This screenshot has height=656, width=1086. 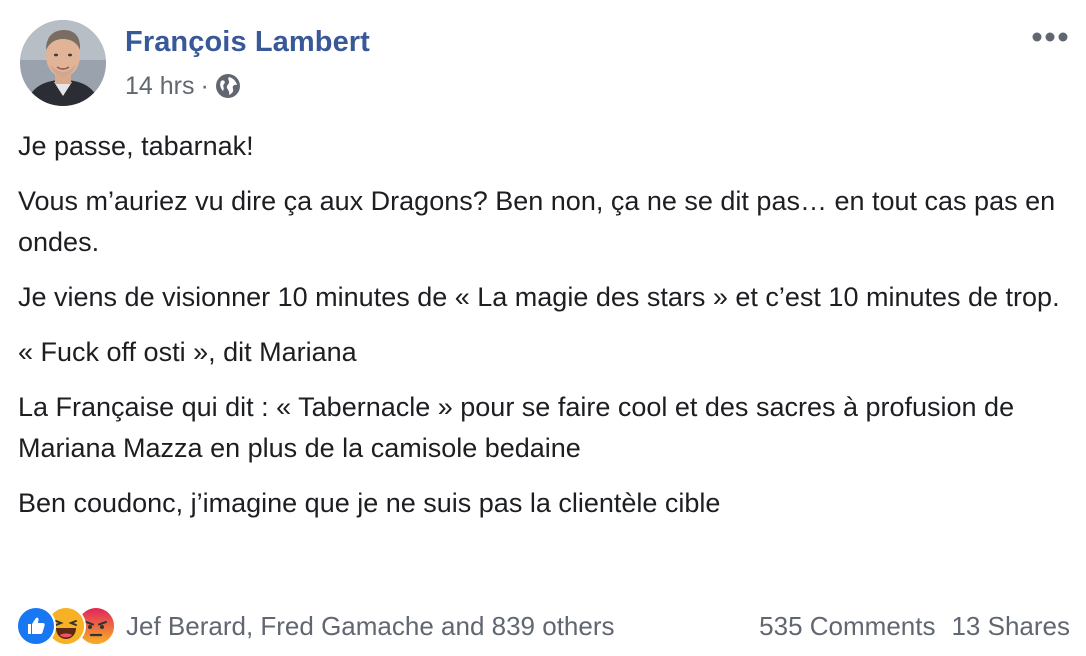 I want to click on avatar, so click(x=63, y=63).